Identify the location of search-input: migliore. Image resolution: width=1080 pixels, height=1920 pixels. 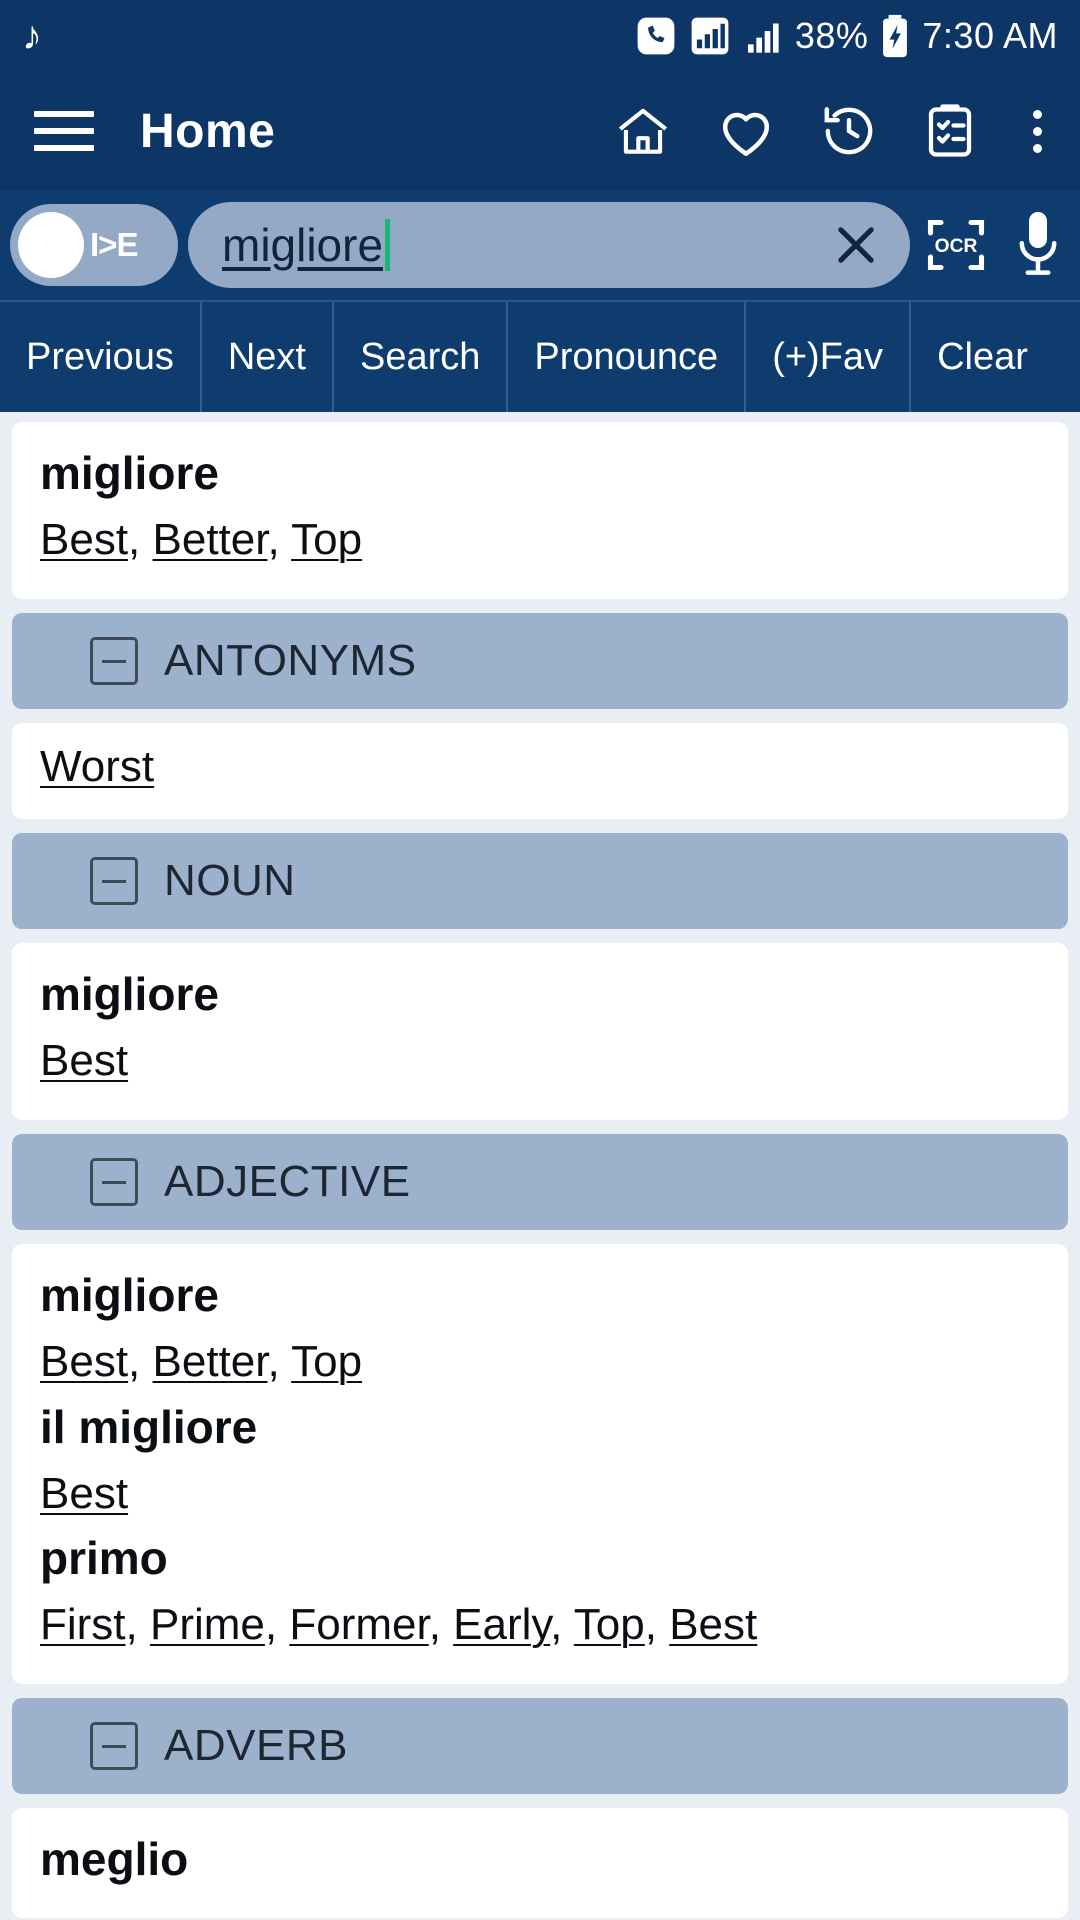
(549, 245).